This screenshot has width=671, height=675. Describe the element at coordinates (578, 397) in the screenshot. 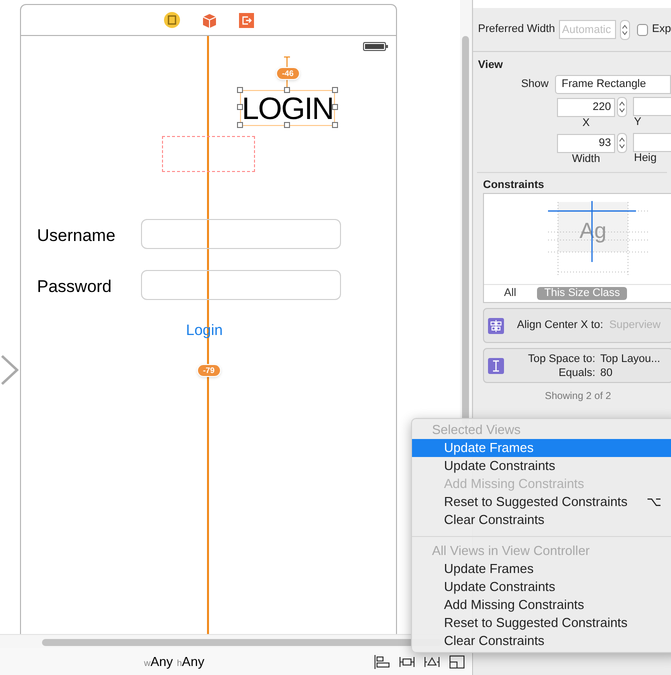

I see `constraints-count: Showing 2 of 2` at that location.